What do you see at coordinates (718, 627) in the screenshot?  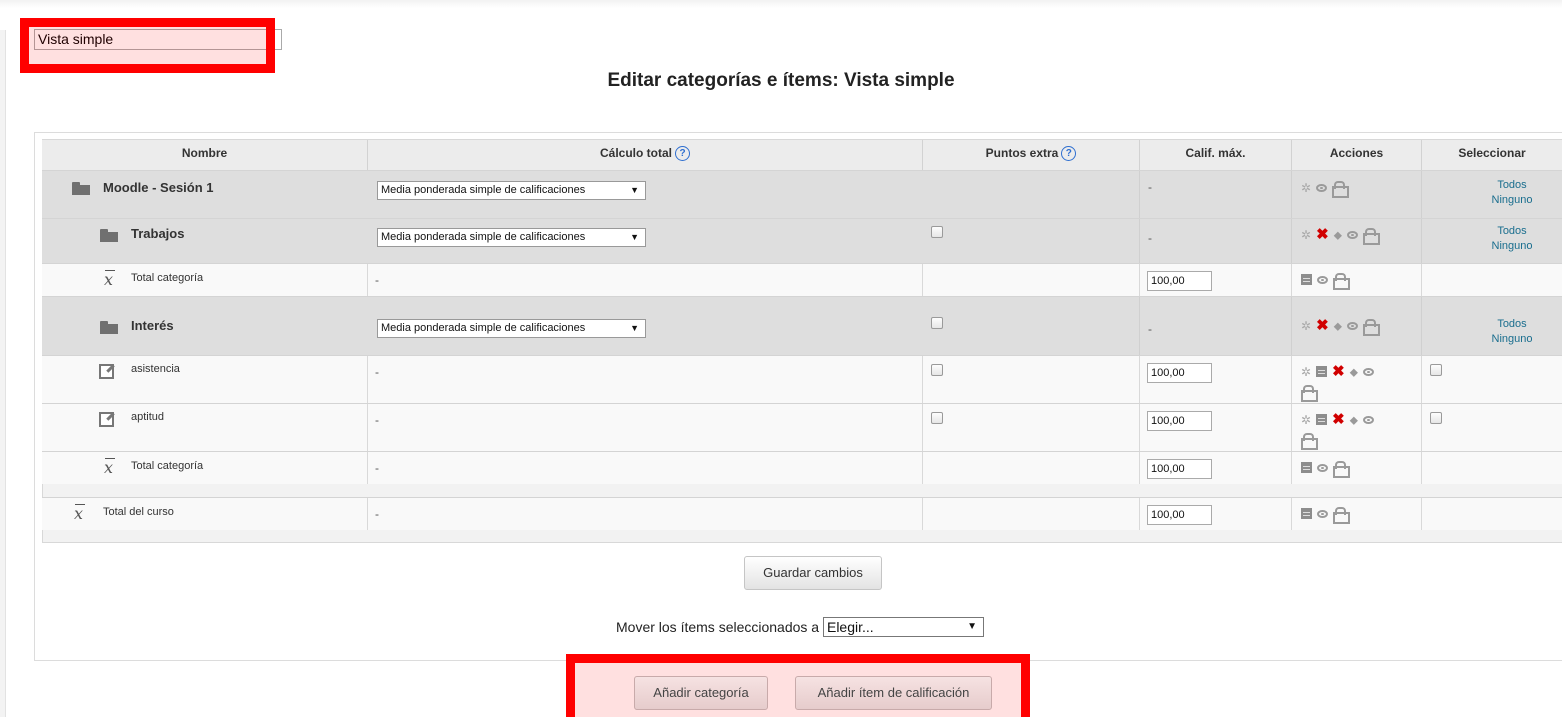 I see `move-items-label: Mover los ítems seleccionados a` at bounding box center [718, 627].